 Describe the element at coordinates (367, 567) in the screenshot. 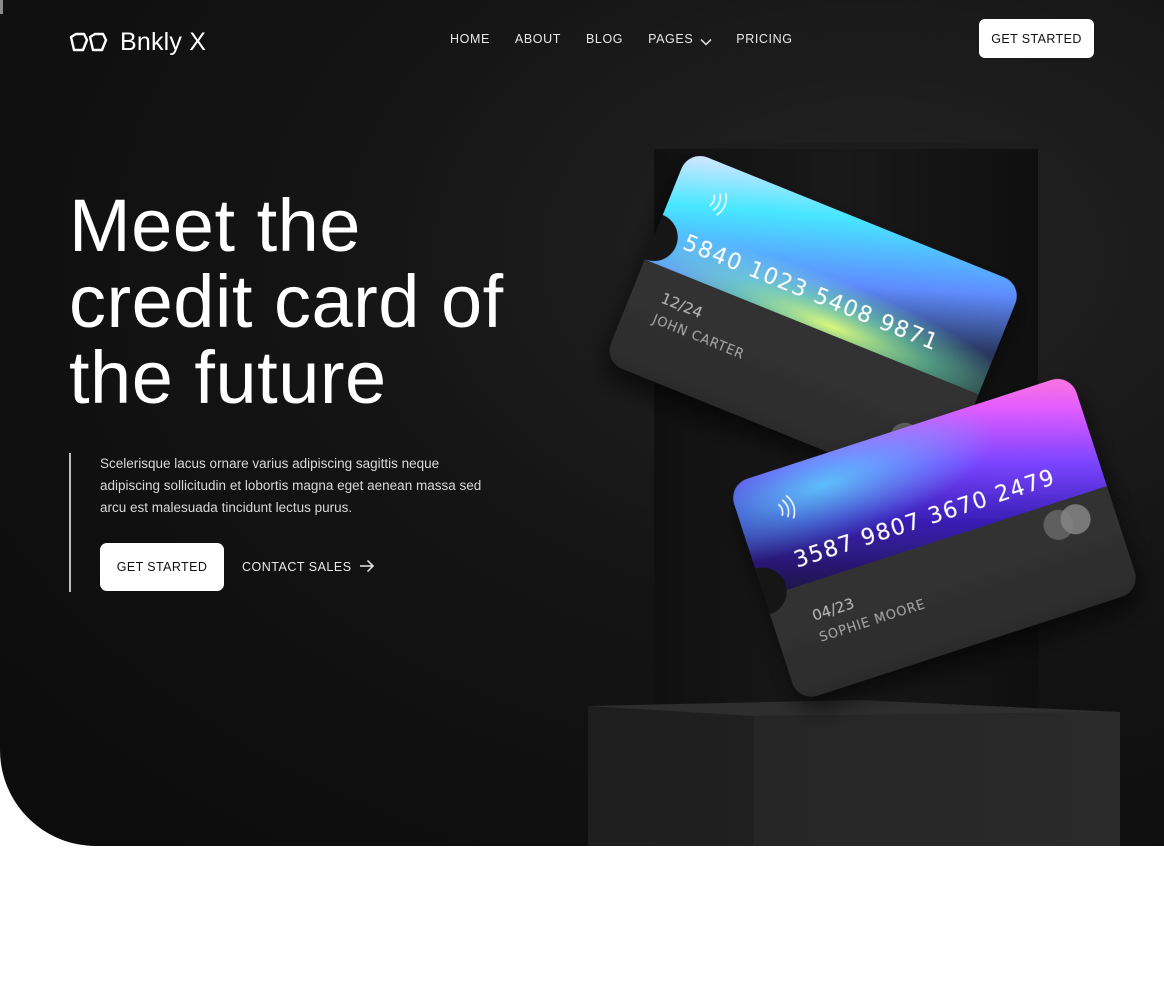

I see `arrow-right-icon` at that location.